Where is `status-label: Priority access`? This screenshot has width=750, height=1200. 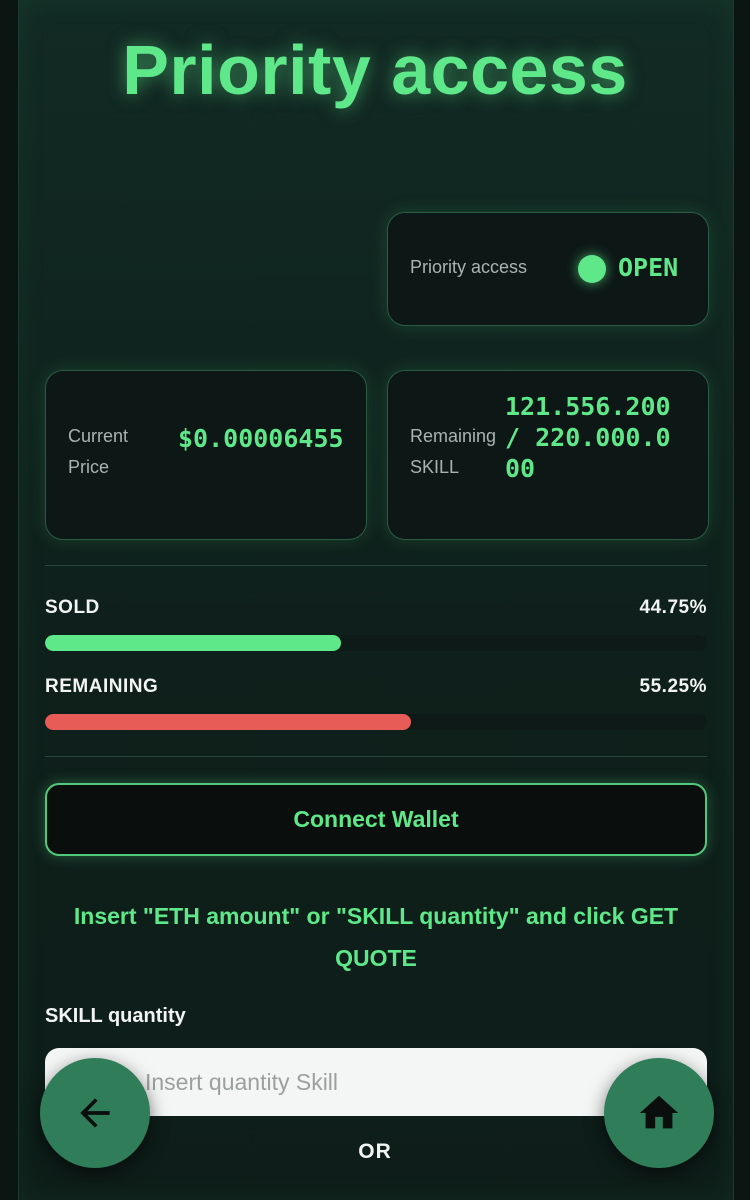 status-label: Priority access is located at coordinates (469, 267).